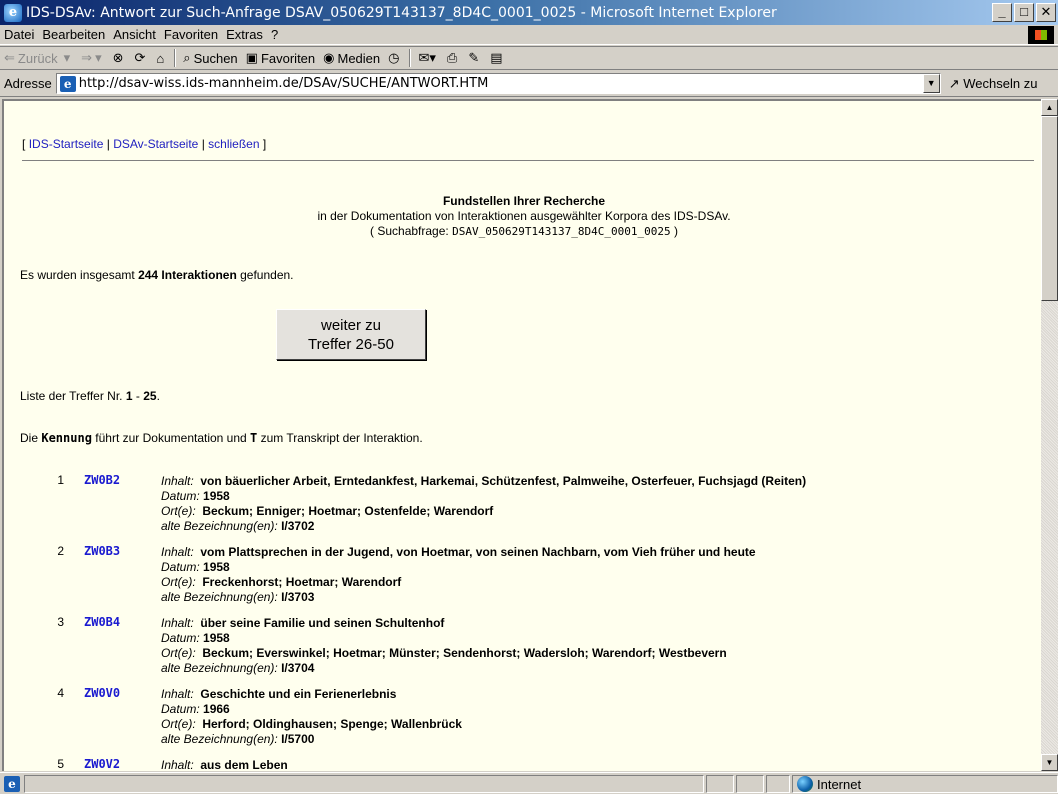 Image resolution: width=1058 pixels, height=794 pixels. What do you see at coordinates (102, 480) in the screenshot?
I see `result-id-link: ZW0B2` at bounding box center [102, 480].